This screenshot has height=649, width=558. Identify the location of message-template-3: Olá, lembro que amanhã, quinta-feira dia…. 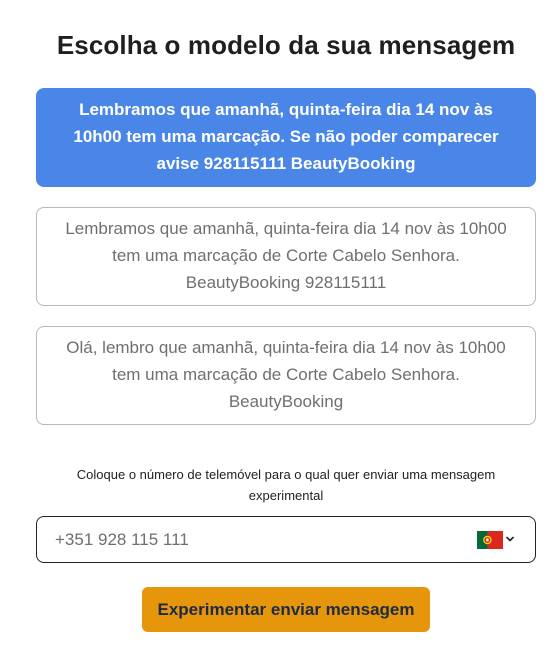
(286, 375).